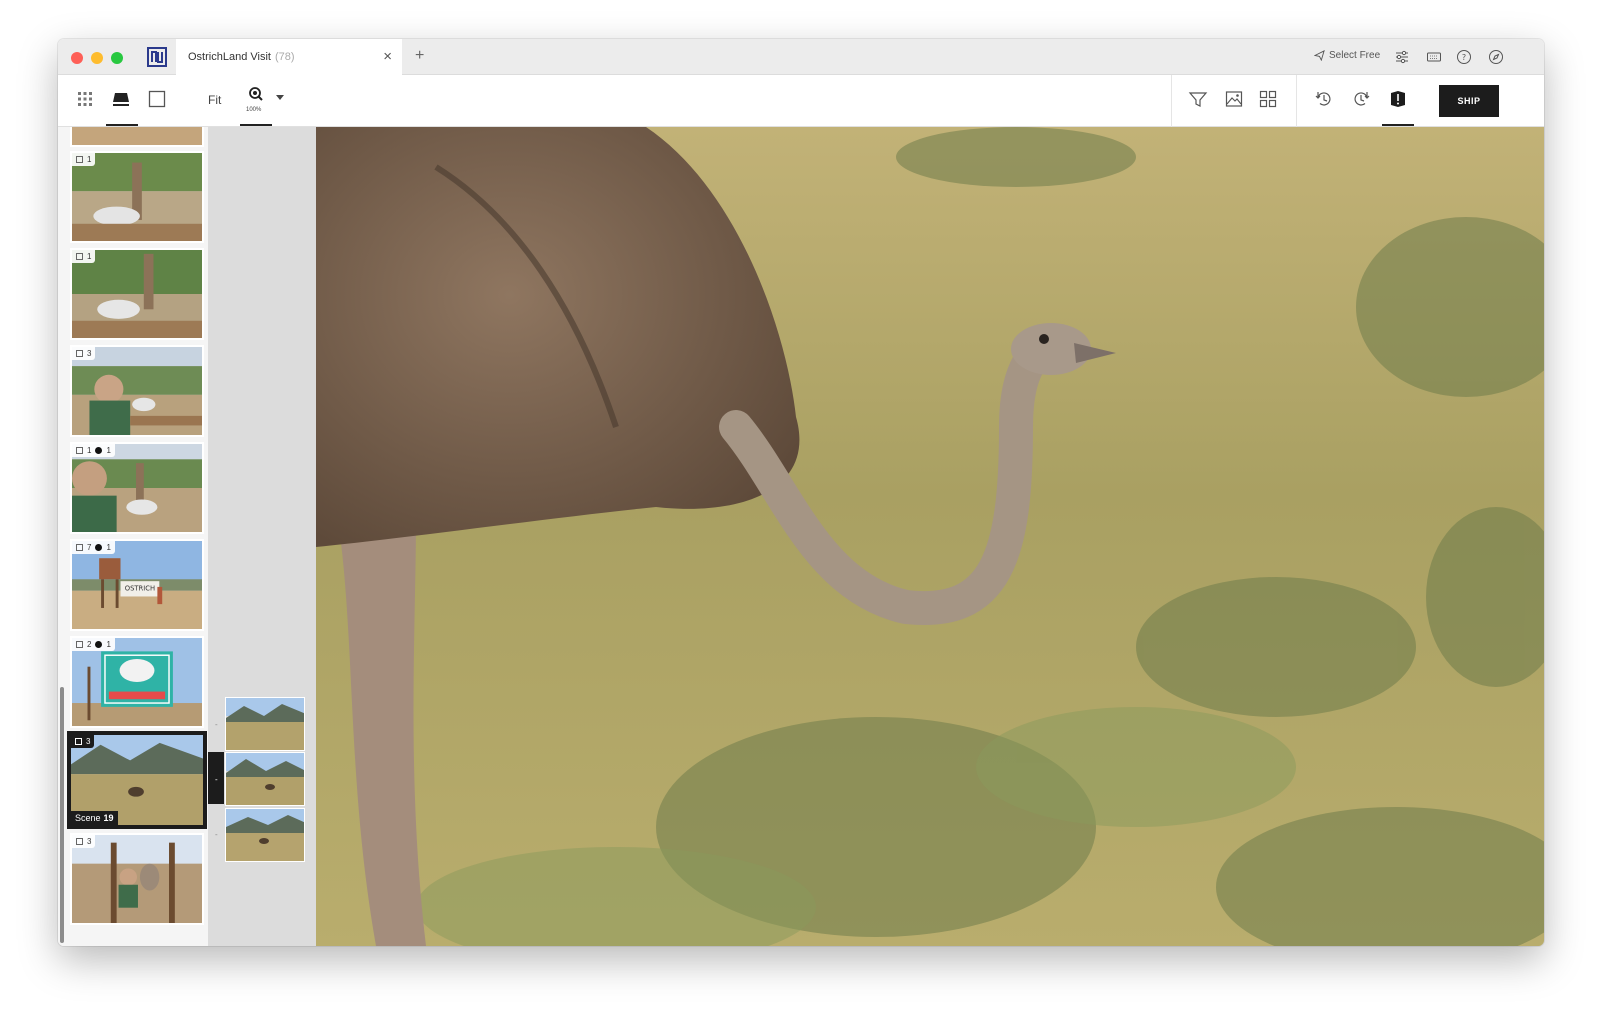 This screenshot has width=1600, height=1020. I want to click on keyboard-icon, so click(1434, 57).